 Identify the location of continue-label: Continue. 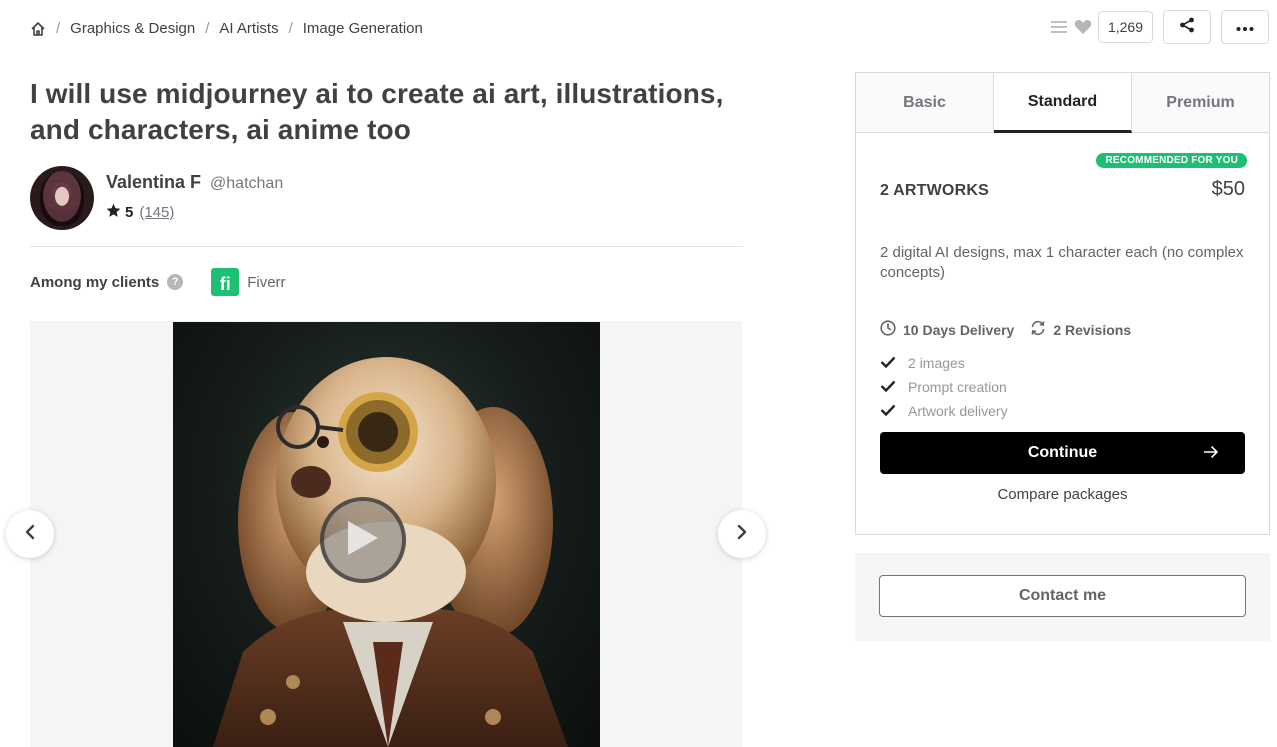
(1062, 452).